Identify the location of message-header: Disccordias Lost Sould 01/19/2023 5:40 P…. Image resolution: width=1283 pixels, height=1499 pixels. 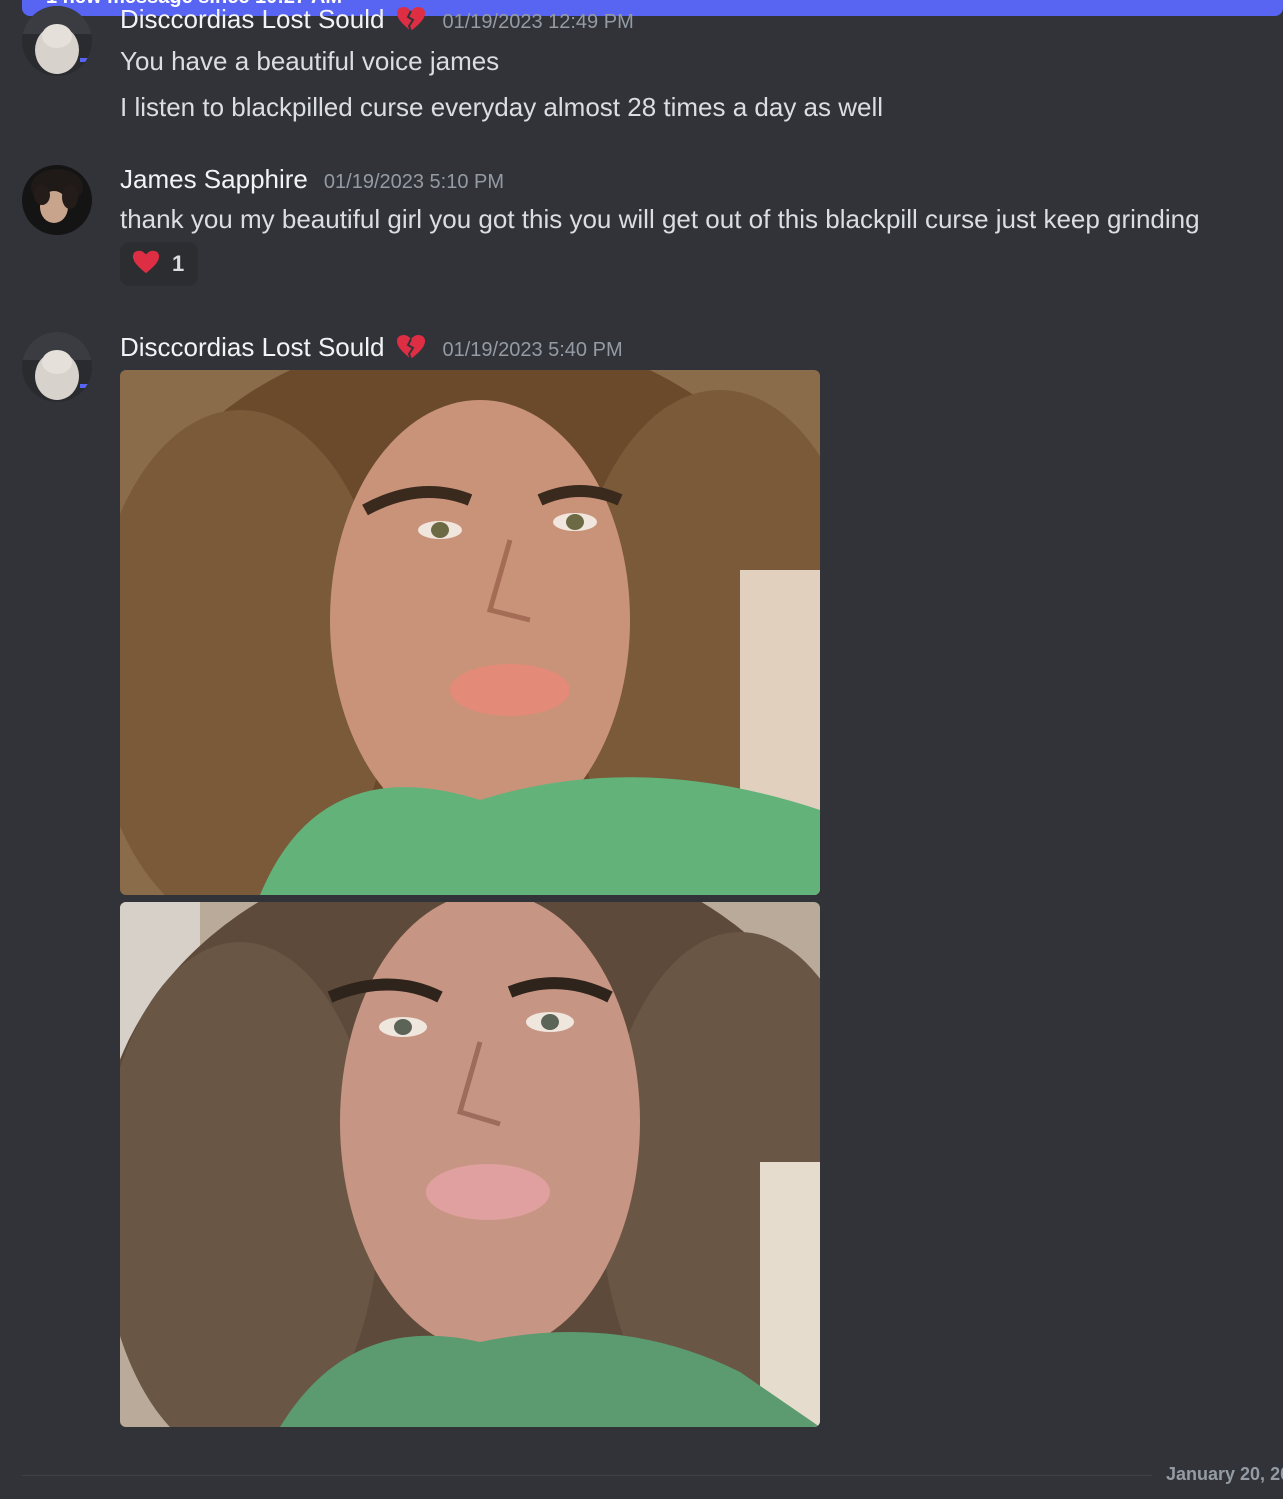
(371, 346).